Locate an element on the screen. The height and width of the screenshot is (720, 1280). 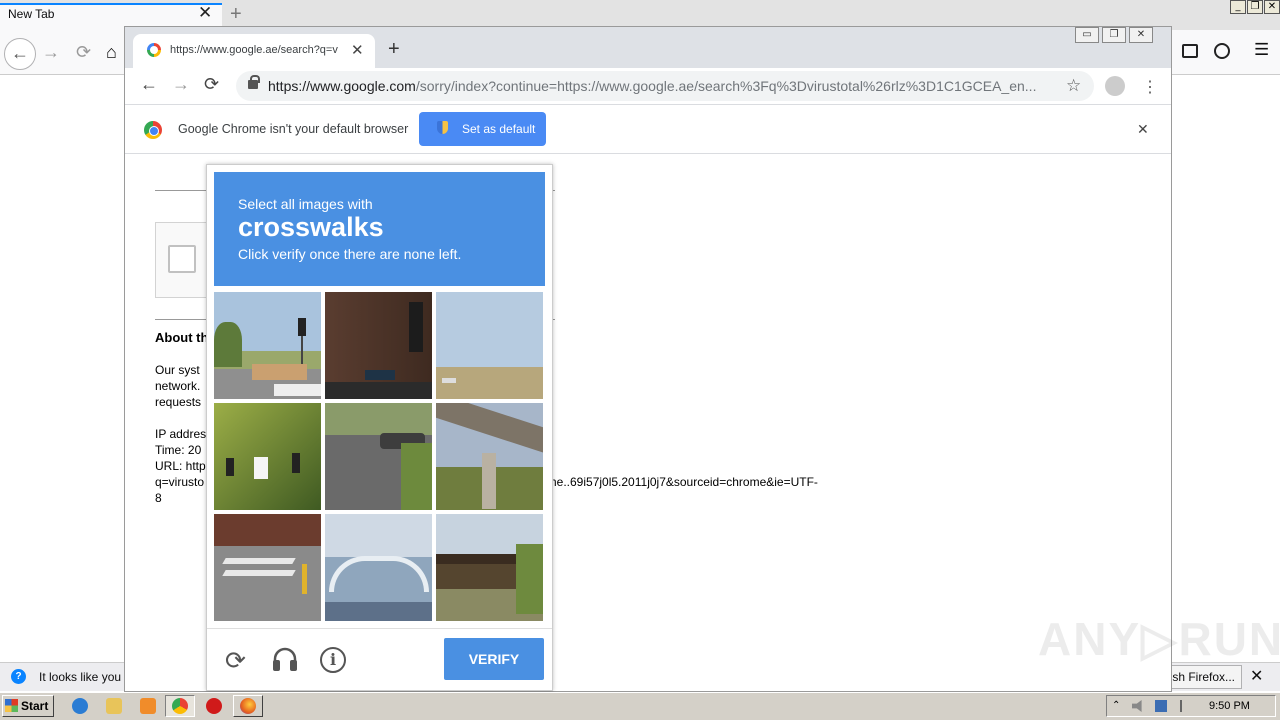
notification-text: It looks like you h is located at coordinates (85, 677).